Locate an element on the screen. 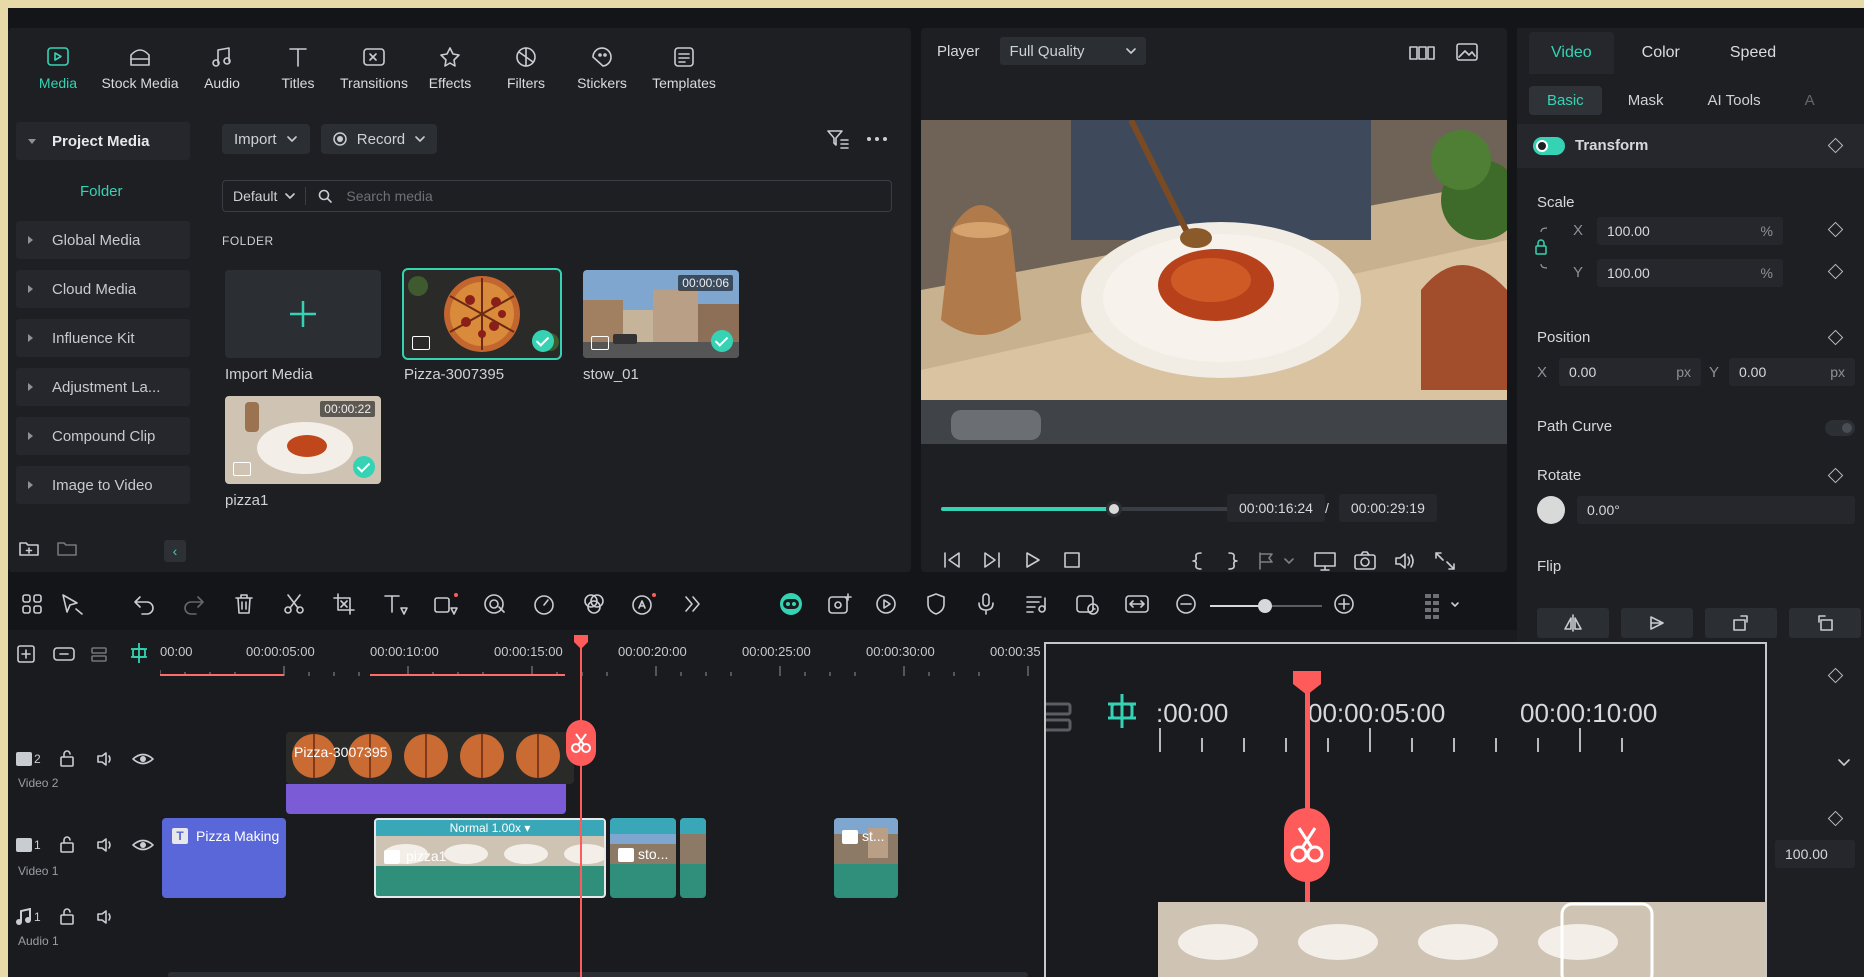 This screenshot has height=977, width=1864. record-button: Record is located at coordinates (379, 139).